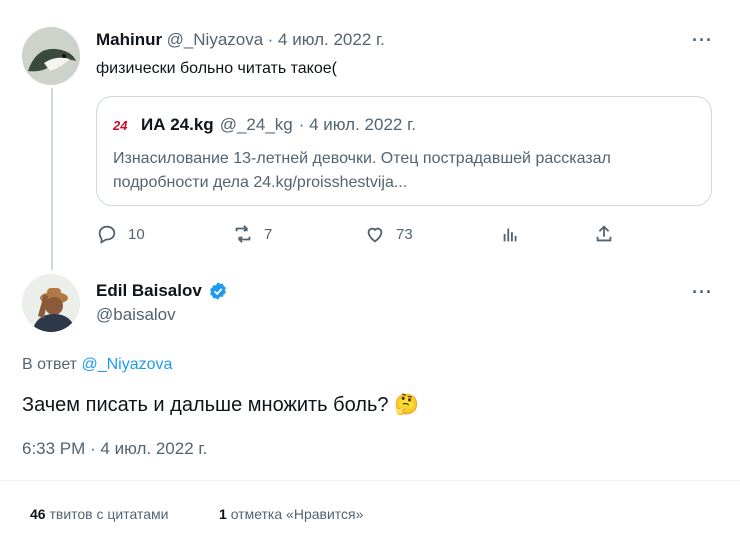  Describe the element at coordinates (109, 514) in the screenshot. I see `quote-label: твитов с цитатами` at that location.